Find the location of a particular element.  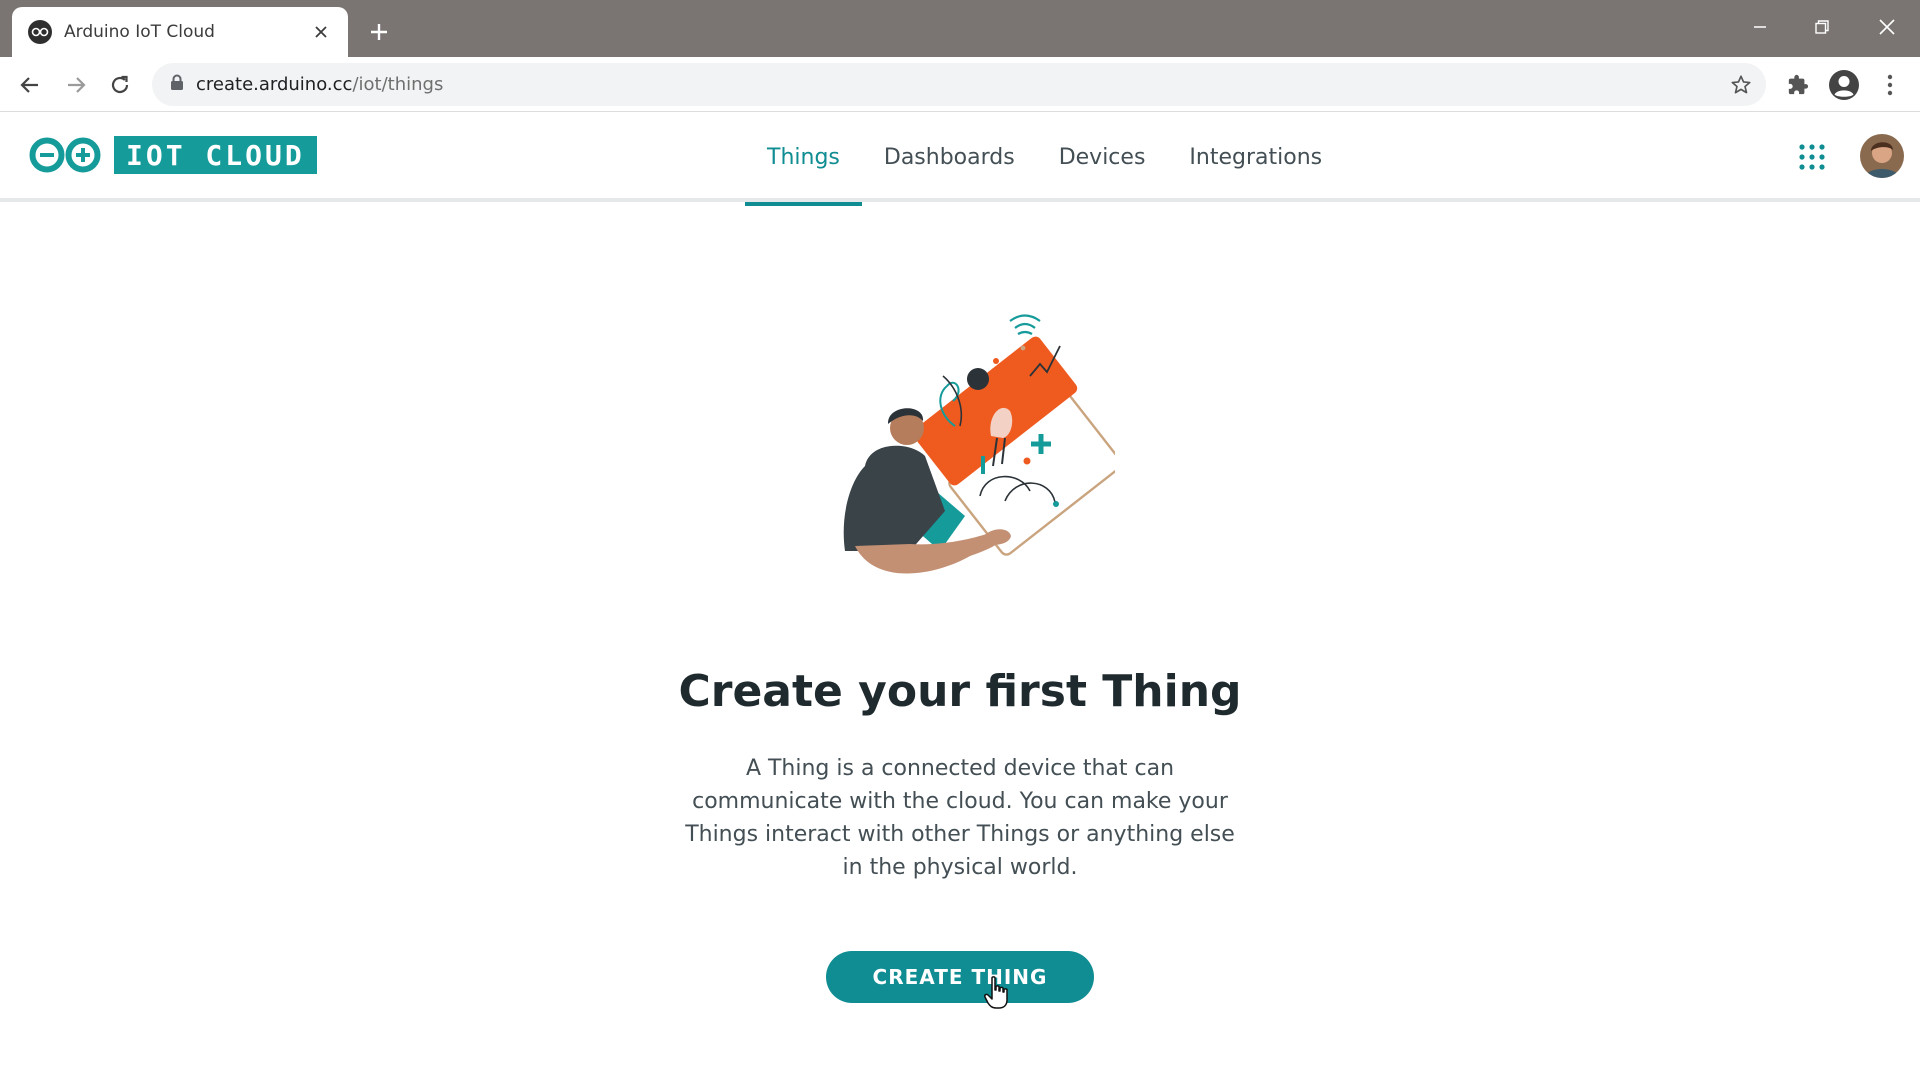

browser-toolbar: create.arduino.cc/iot/things is located at coordinates (960, 84).